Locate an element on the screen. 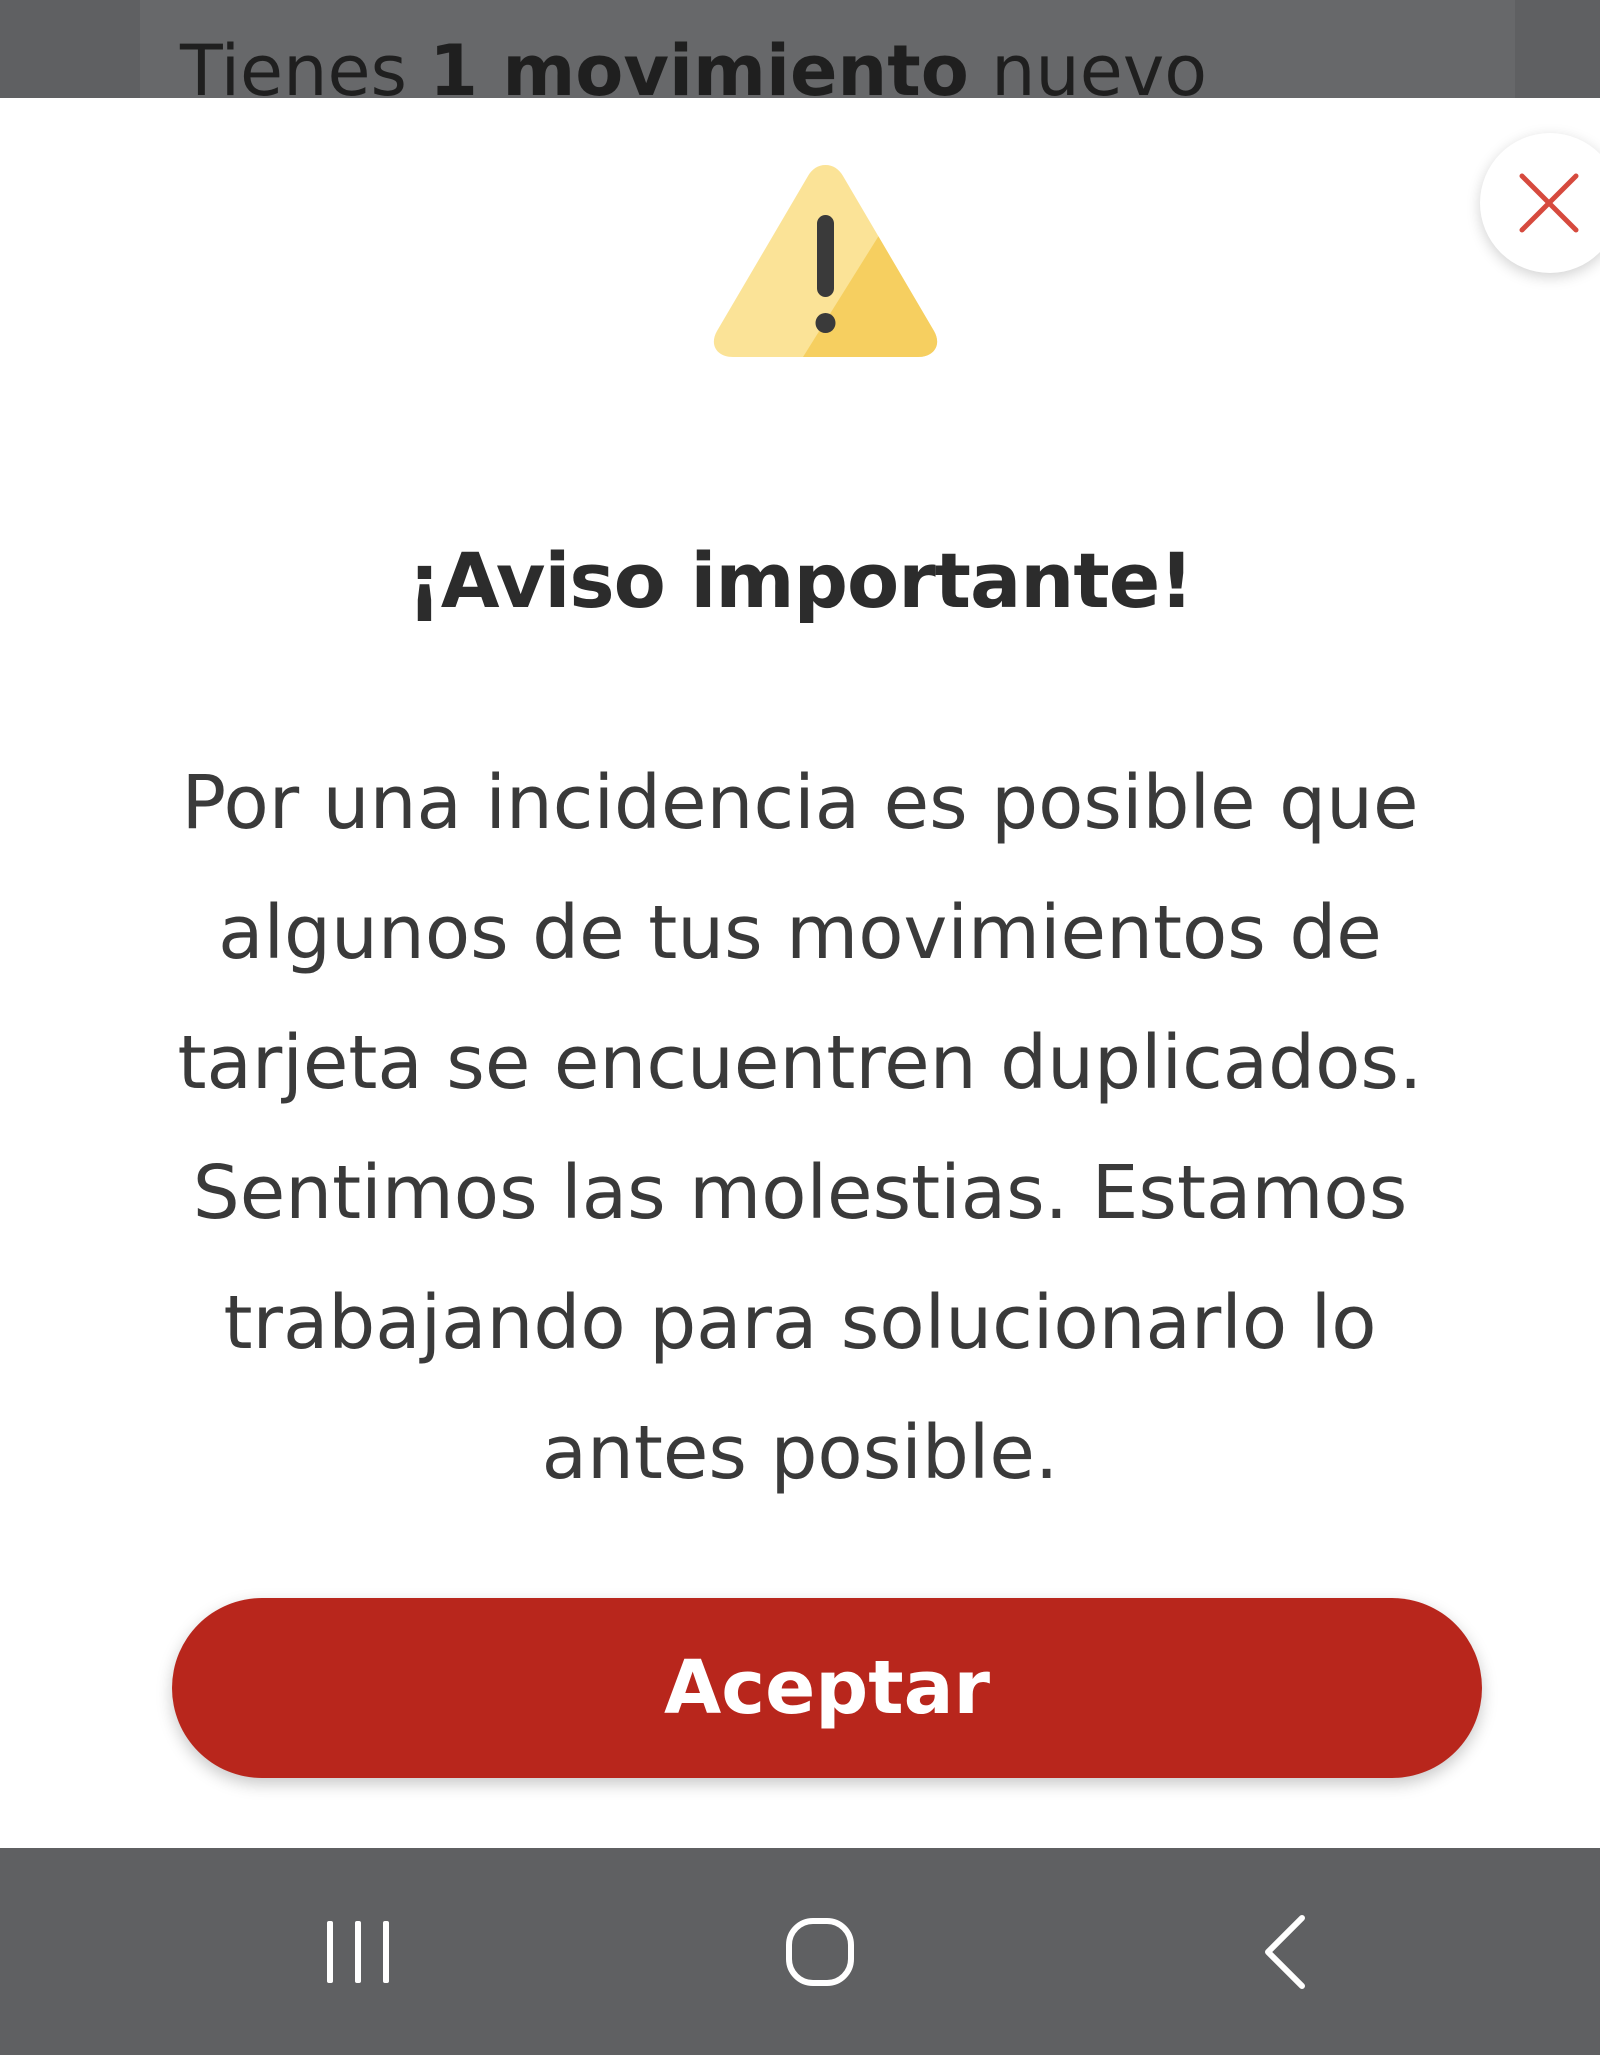 This screenshot has height=2055, width=1600. recents-button is located at coordinates (358, 1951).